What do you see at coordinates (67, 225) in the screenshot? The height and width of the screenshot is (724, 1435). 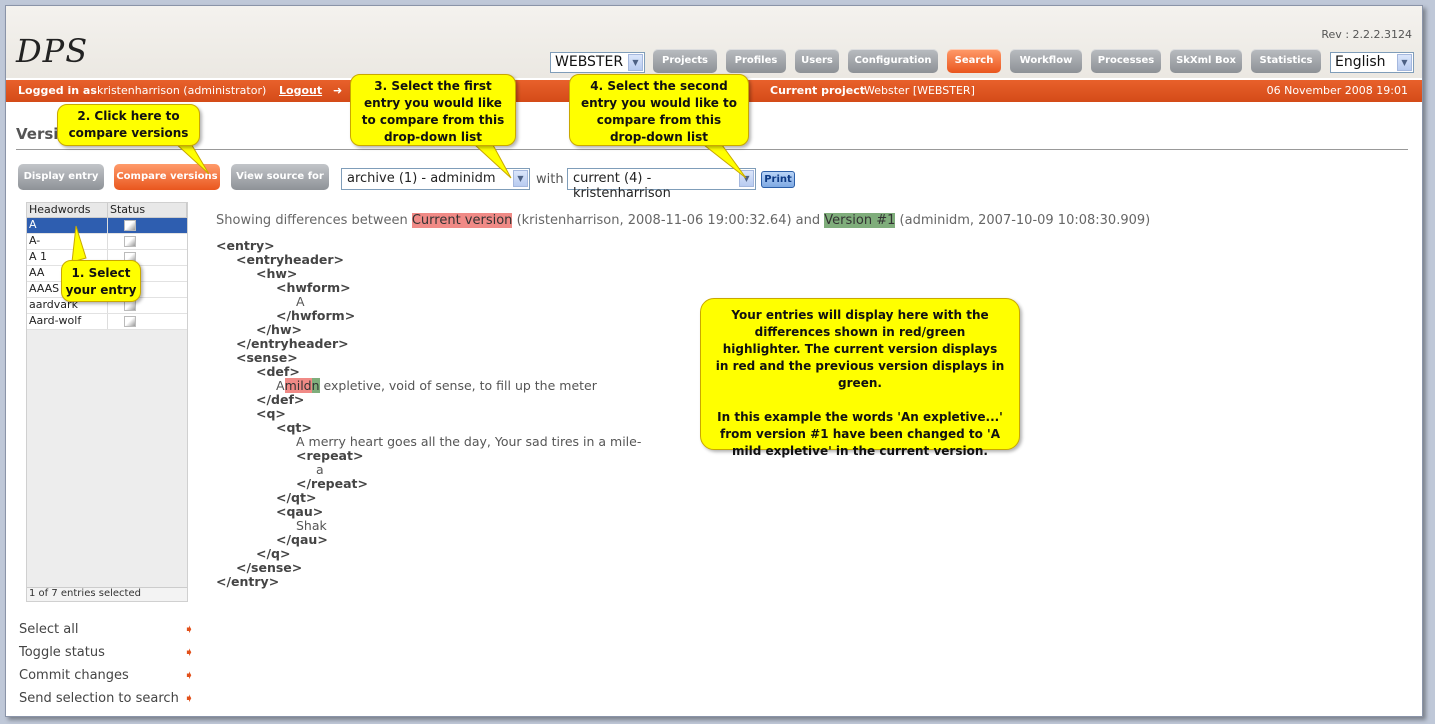 I see `headword-cell: A` at bounding box center [67, 225].